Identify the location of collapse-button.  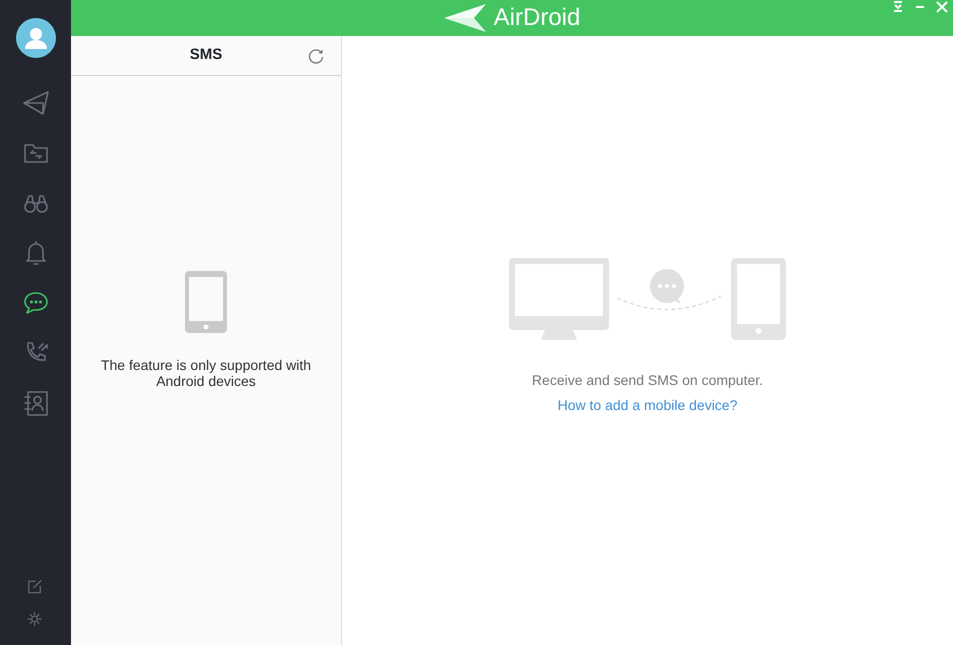
(898, 7).